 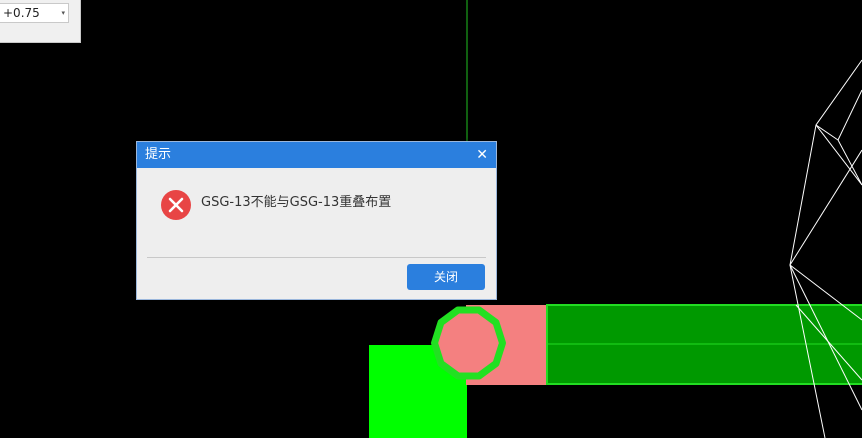 I want to click on dialog-titlebar: 提示 ✕, so click(x=316, y=155).